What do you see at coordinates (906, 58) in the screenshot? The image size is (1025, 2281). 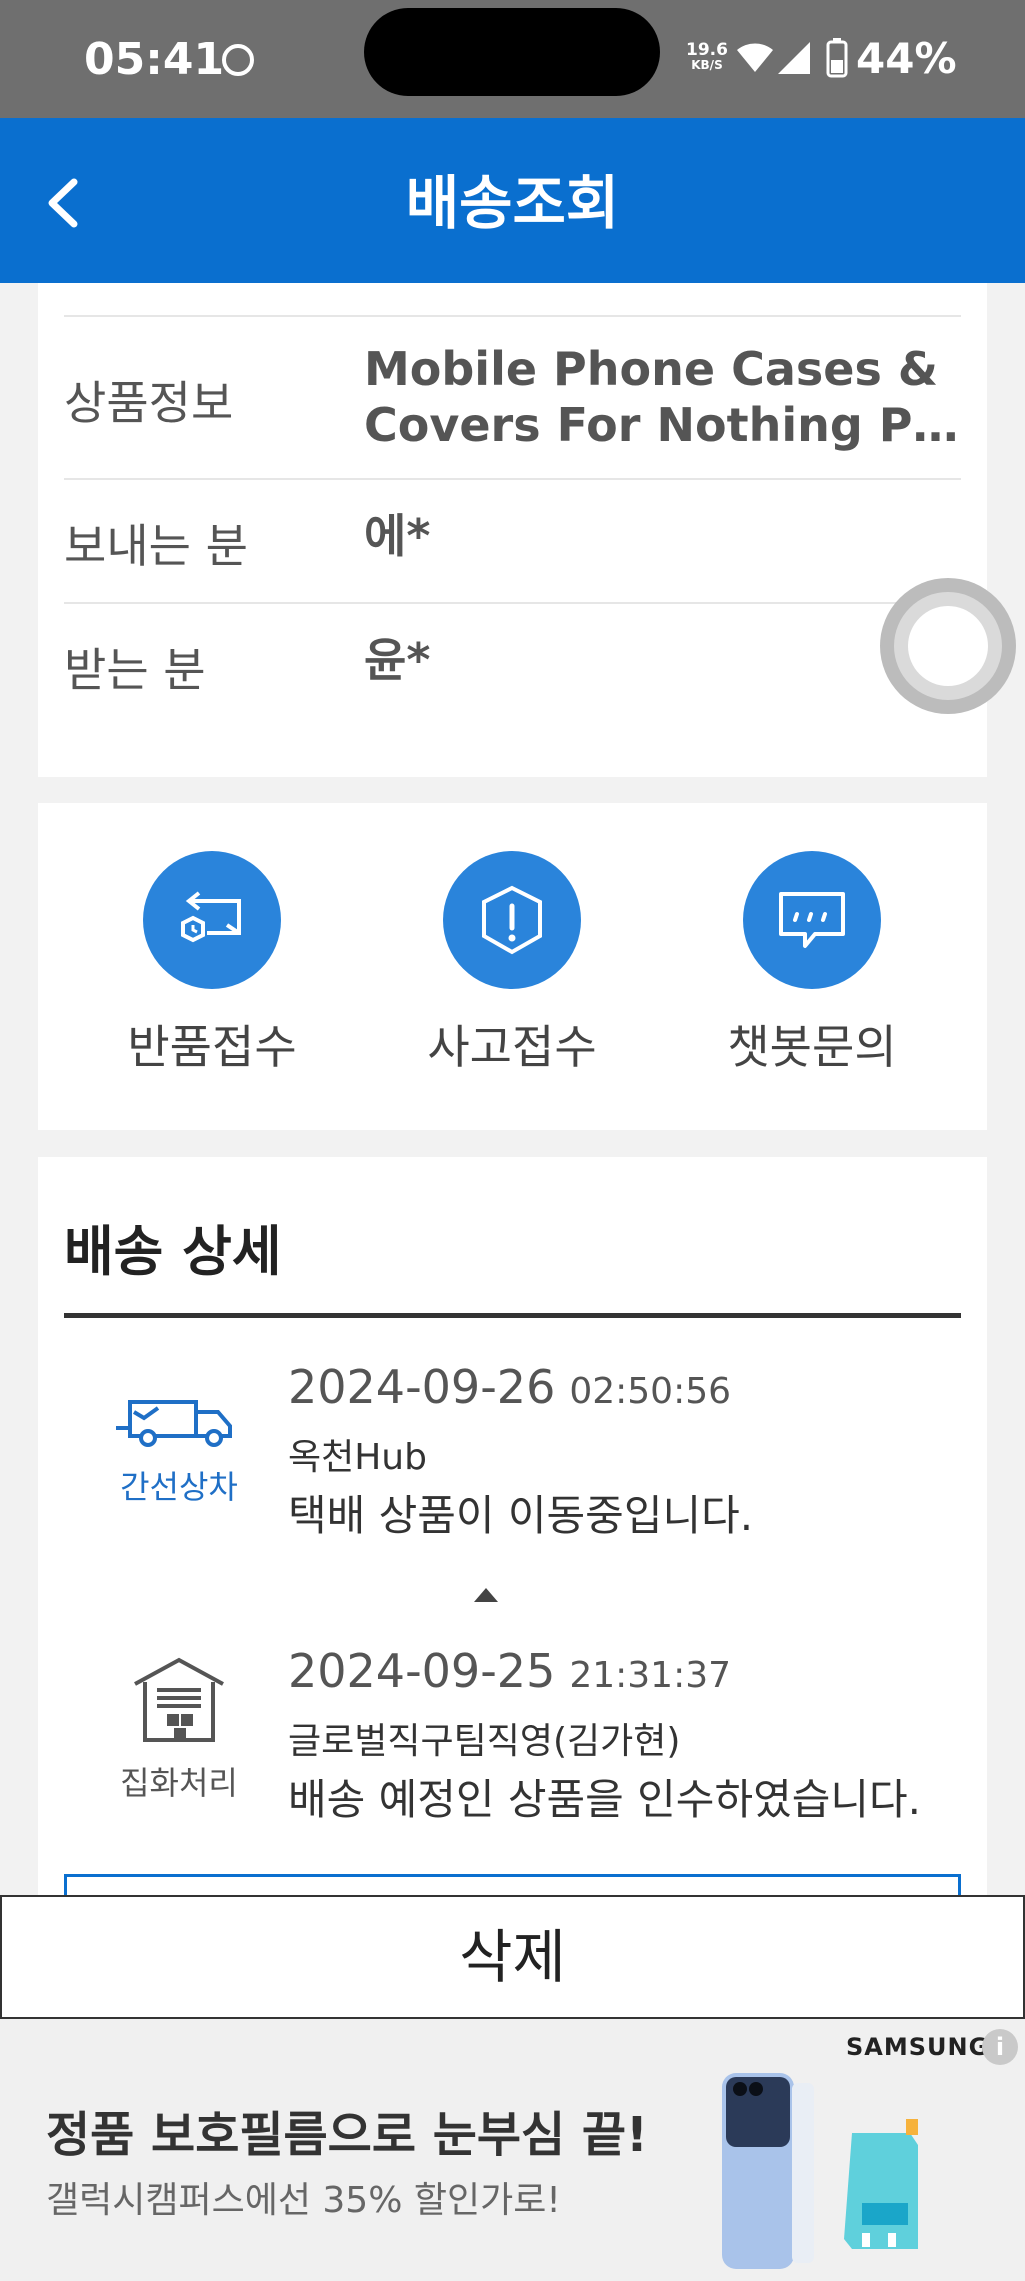 I see `battery-percentage: 44%` at bounding box center [906, 58].